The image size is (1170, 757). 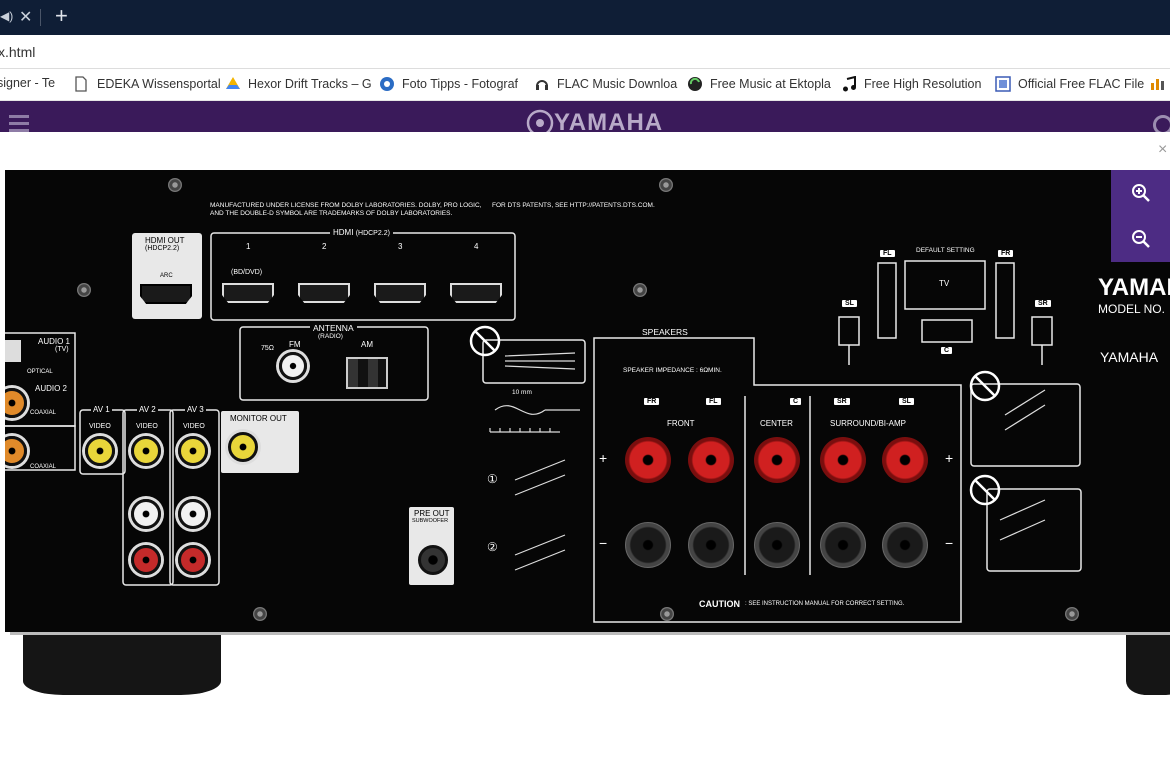 What do you see at coordinates (585, 151) in the screenshot?
I see `viewer-top: ×` at bounding box center [585, 151].